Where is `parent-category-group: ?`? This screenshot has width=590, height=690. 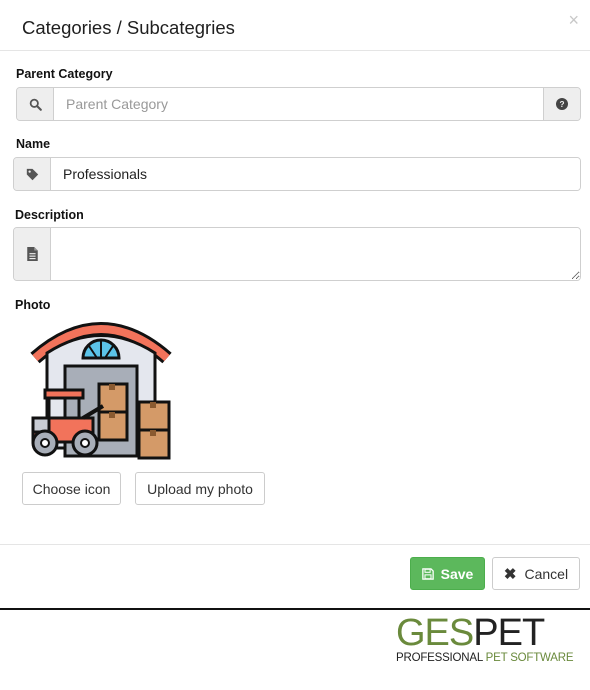 parent-category-group: ? is located at coordinates (298, 104).